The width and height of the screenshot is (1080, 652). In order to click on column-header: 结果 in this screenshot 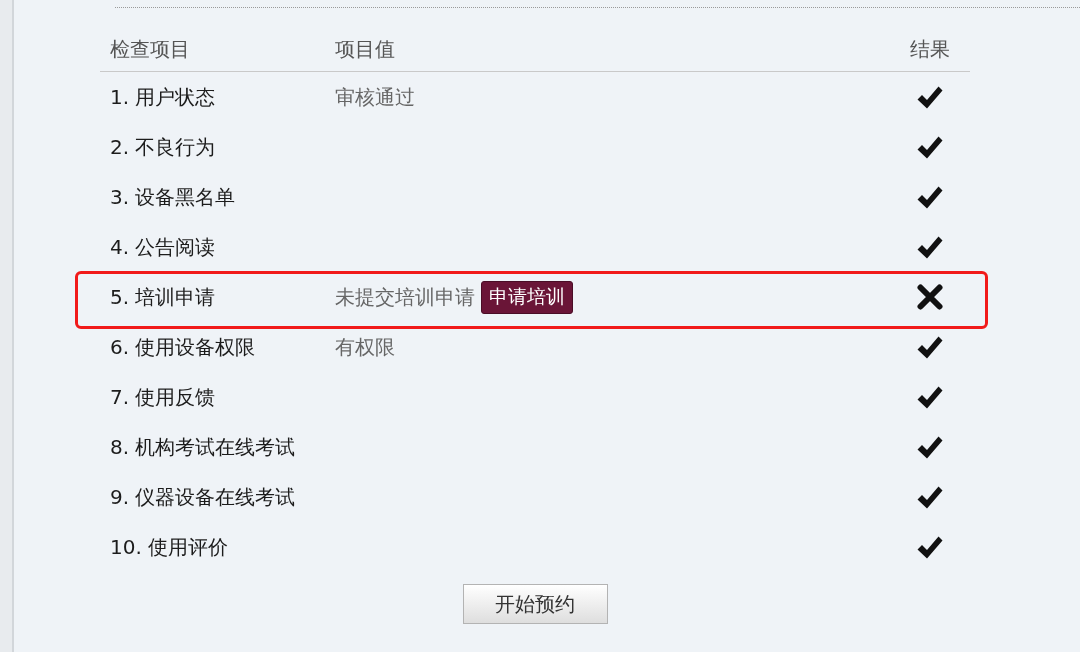, I will do `click(930, 49)`.